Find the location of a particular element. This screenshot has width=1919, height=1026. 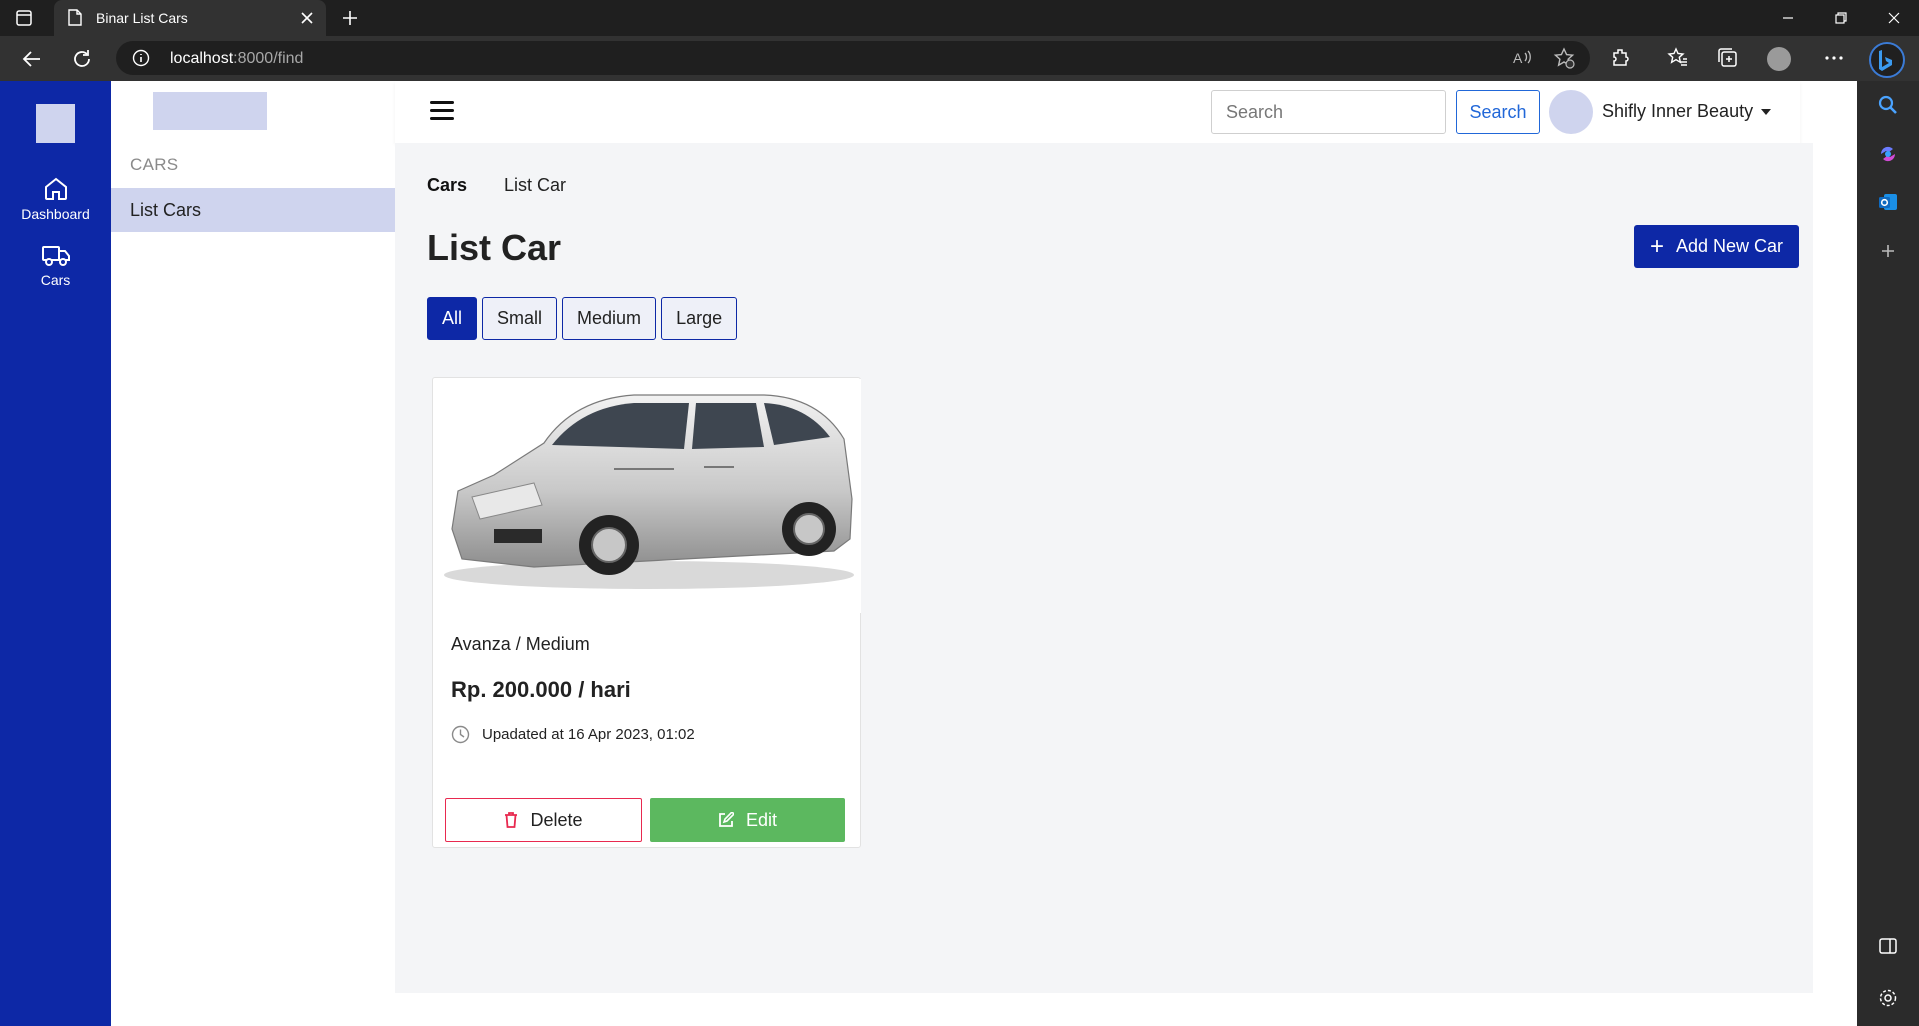

edit-button: Edit is located at coordinates (747, 820).